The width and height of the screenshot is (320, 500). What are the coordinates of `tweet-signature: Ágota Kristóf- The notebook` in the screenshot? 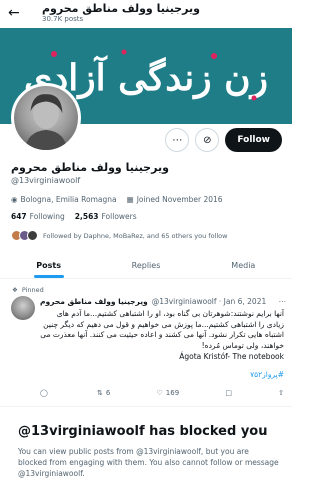 It's located at (231, 356).